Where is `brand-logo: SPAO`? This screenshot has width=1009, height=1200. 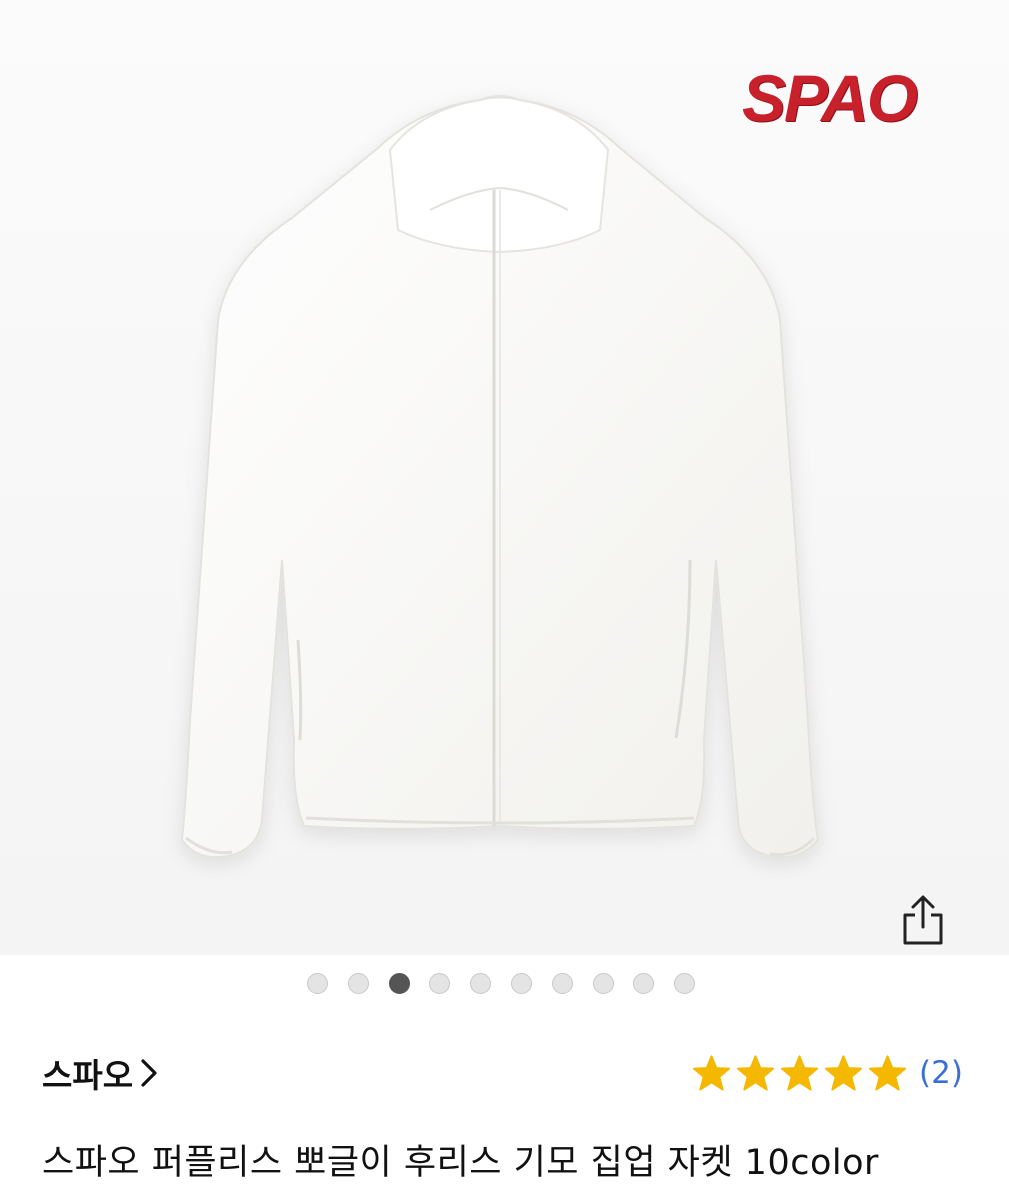 brand-logo: SPAO is located at coordinates (830, 98).